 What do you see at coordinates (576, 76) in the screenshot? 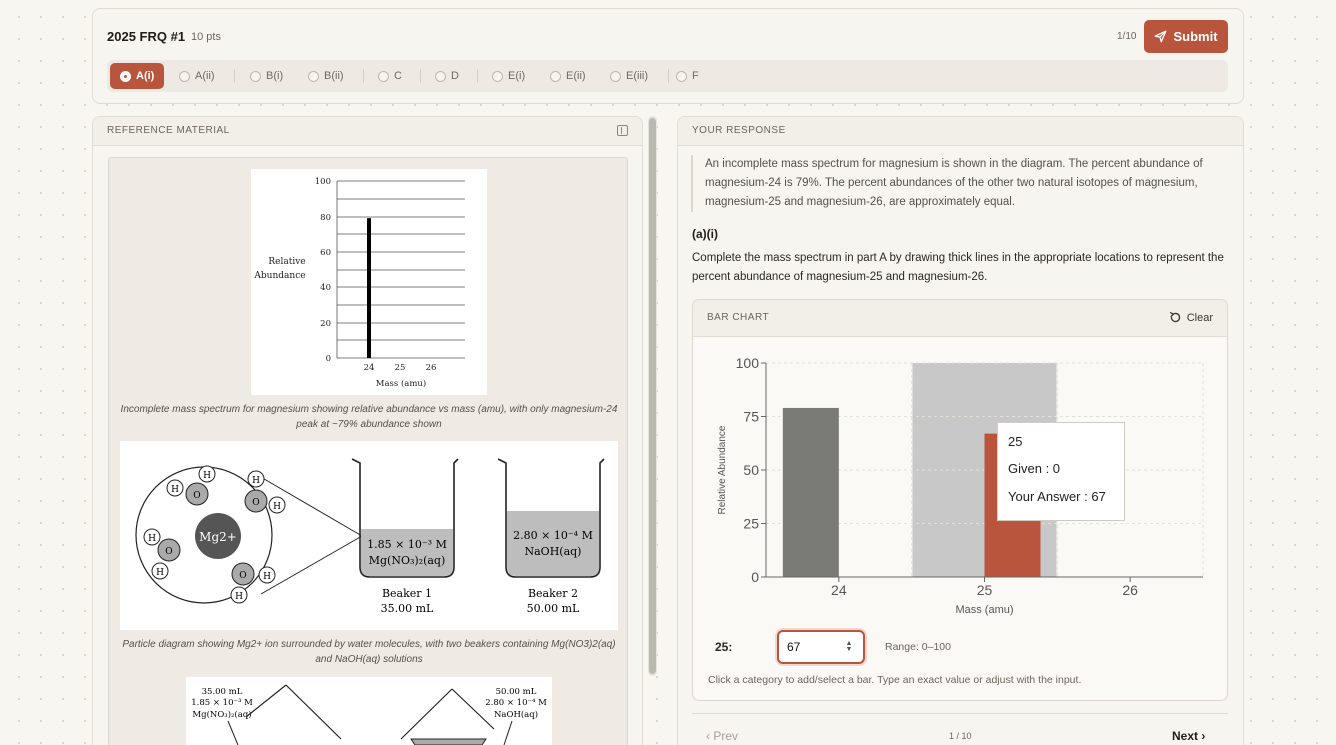
I see `tab-label: E(ii)` at bounding box center [576, 76].